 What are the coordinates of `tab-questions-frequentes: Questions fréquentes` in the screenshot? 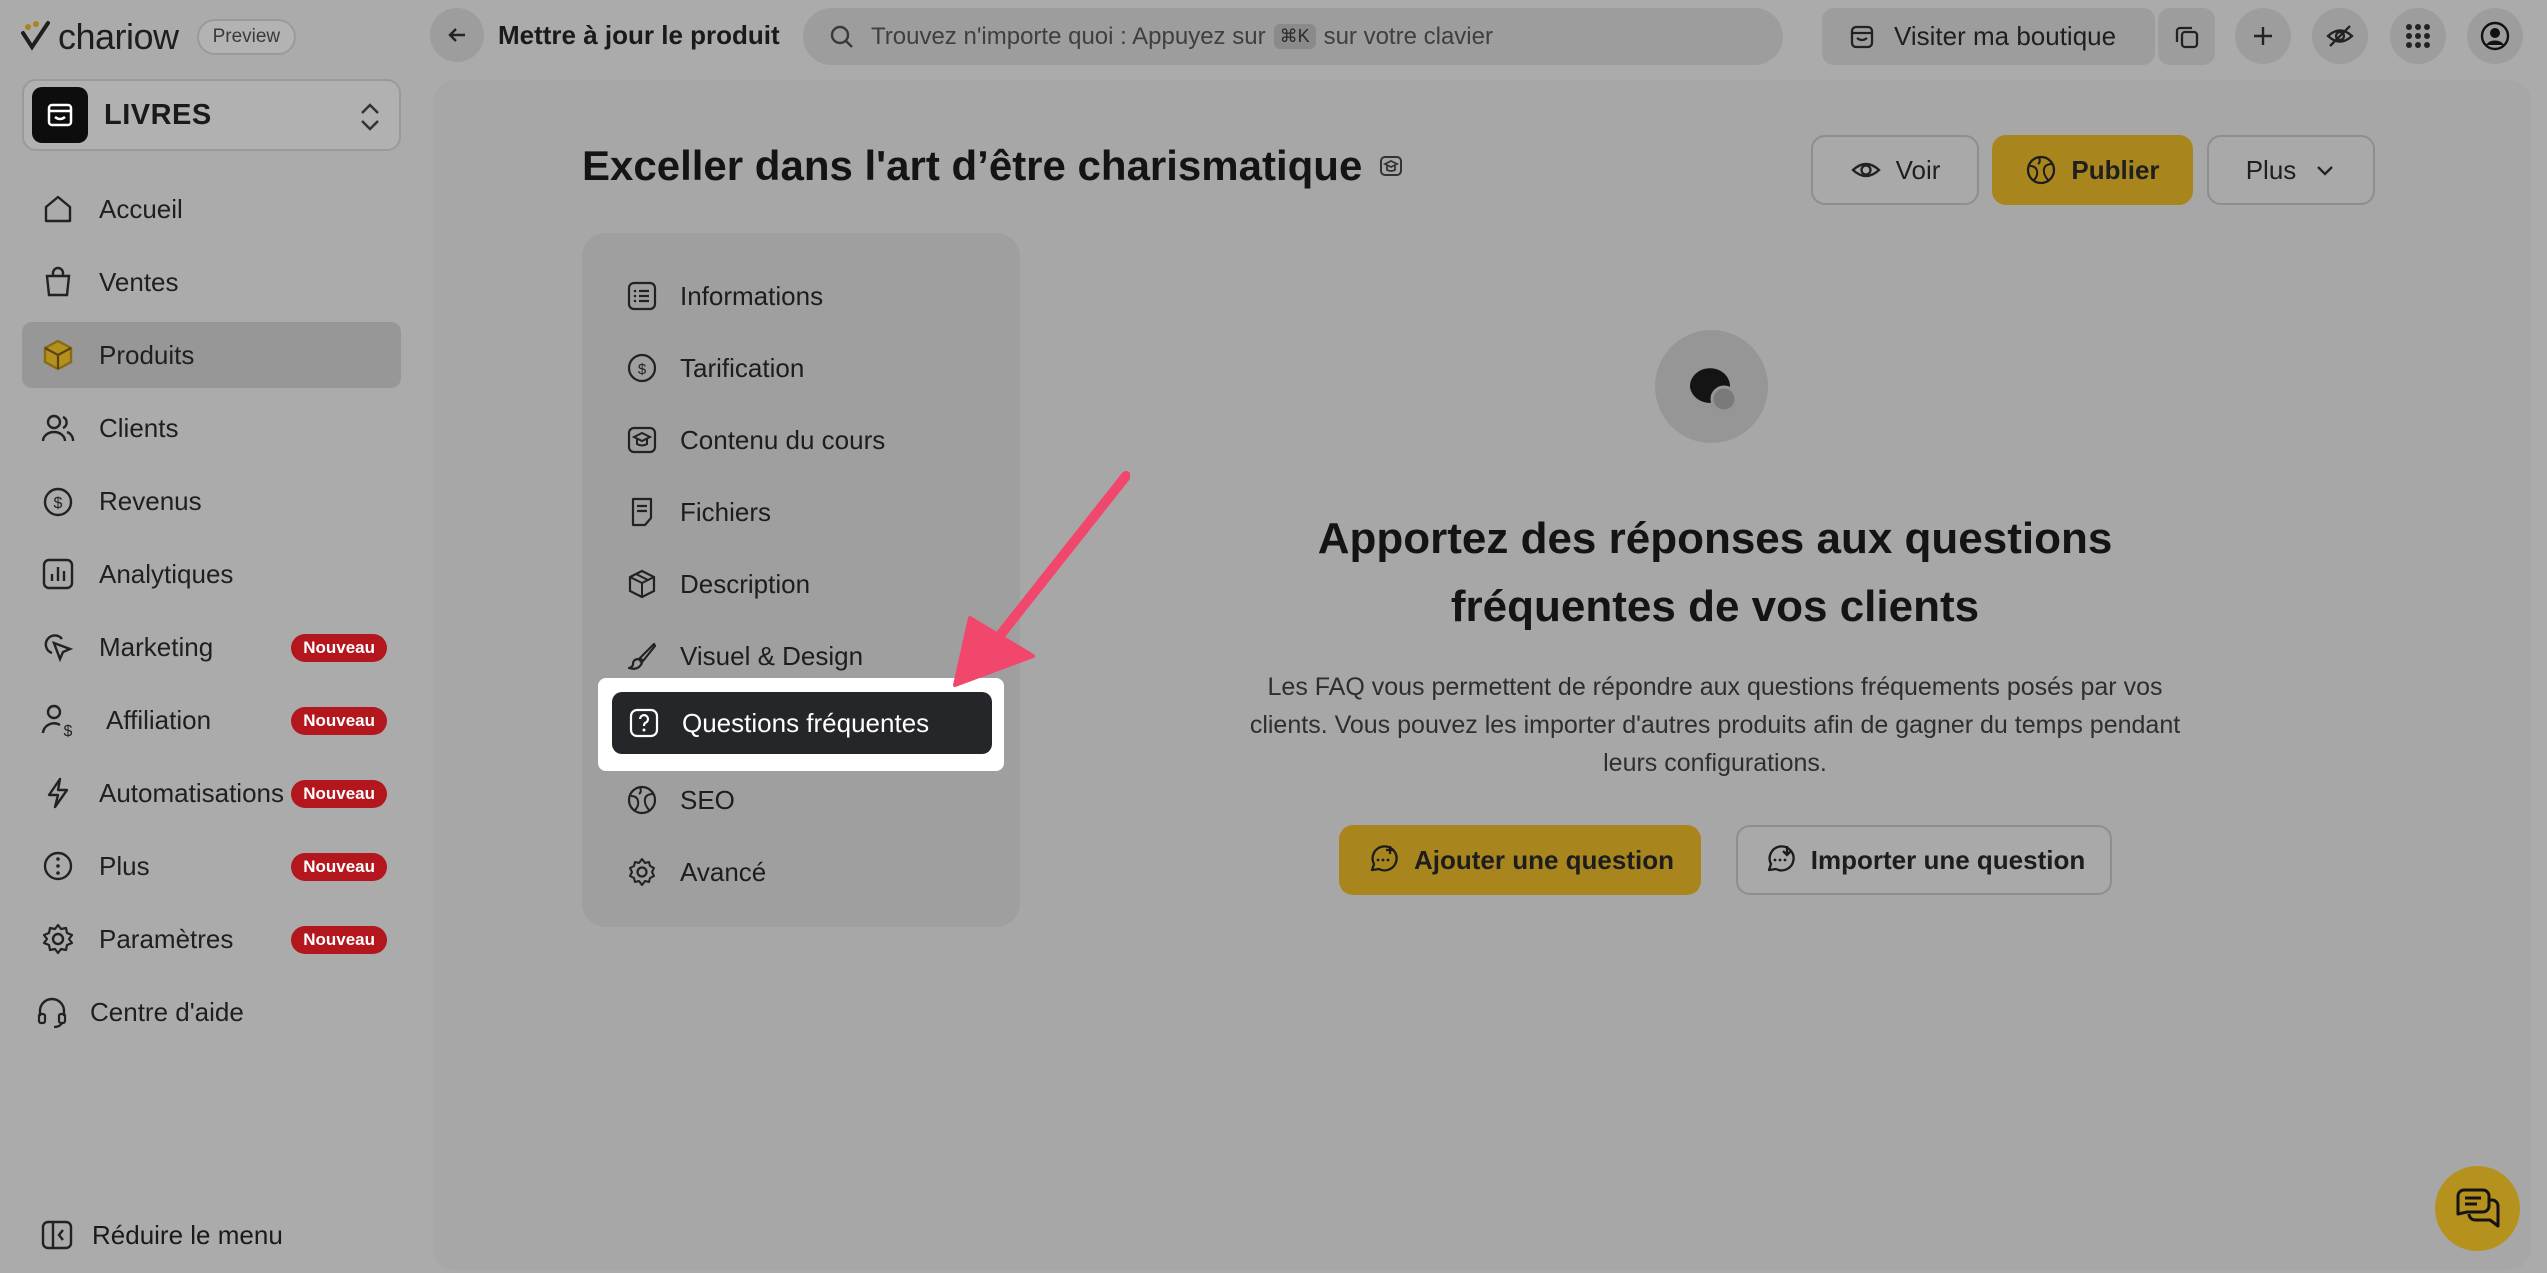 It's located at (802, 723).